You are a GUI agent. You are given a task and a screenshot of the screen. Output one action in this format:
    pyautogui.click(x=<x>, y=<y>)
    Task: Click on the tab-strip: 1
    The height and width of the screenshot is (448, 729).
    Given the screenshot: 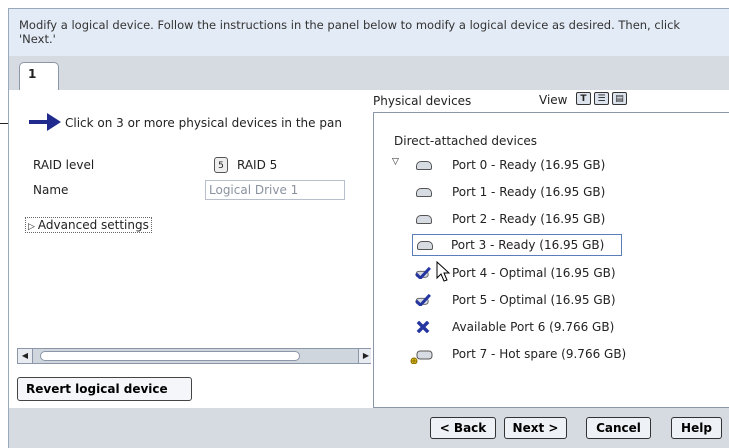 What is the action you would take?
    pyautogui.click(x=368, y=73)
    